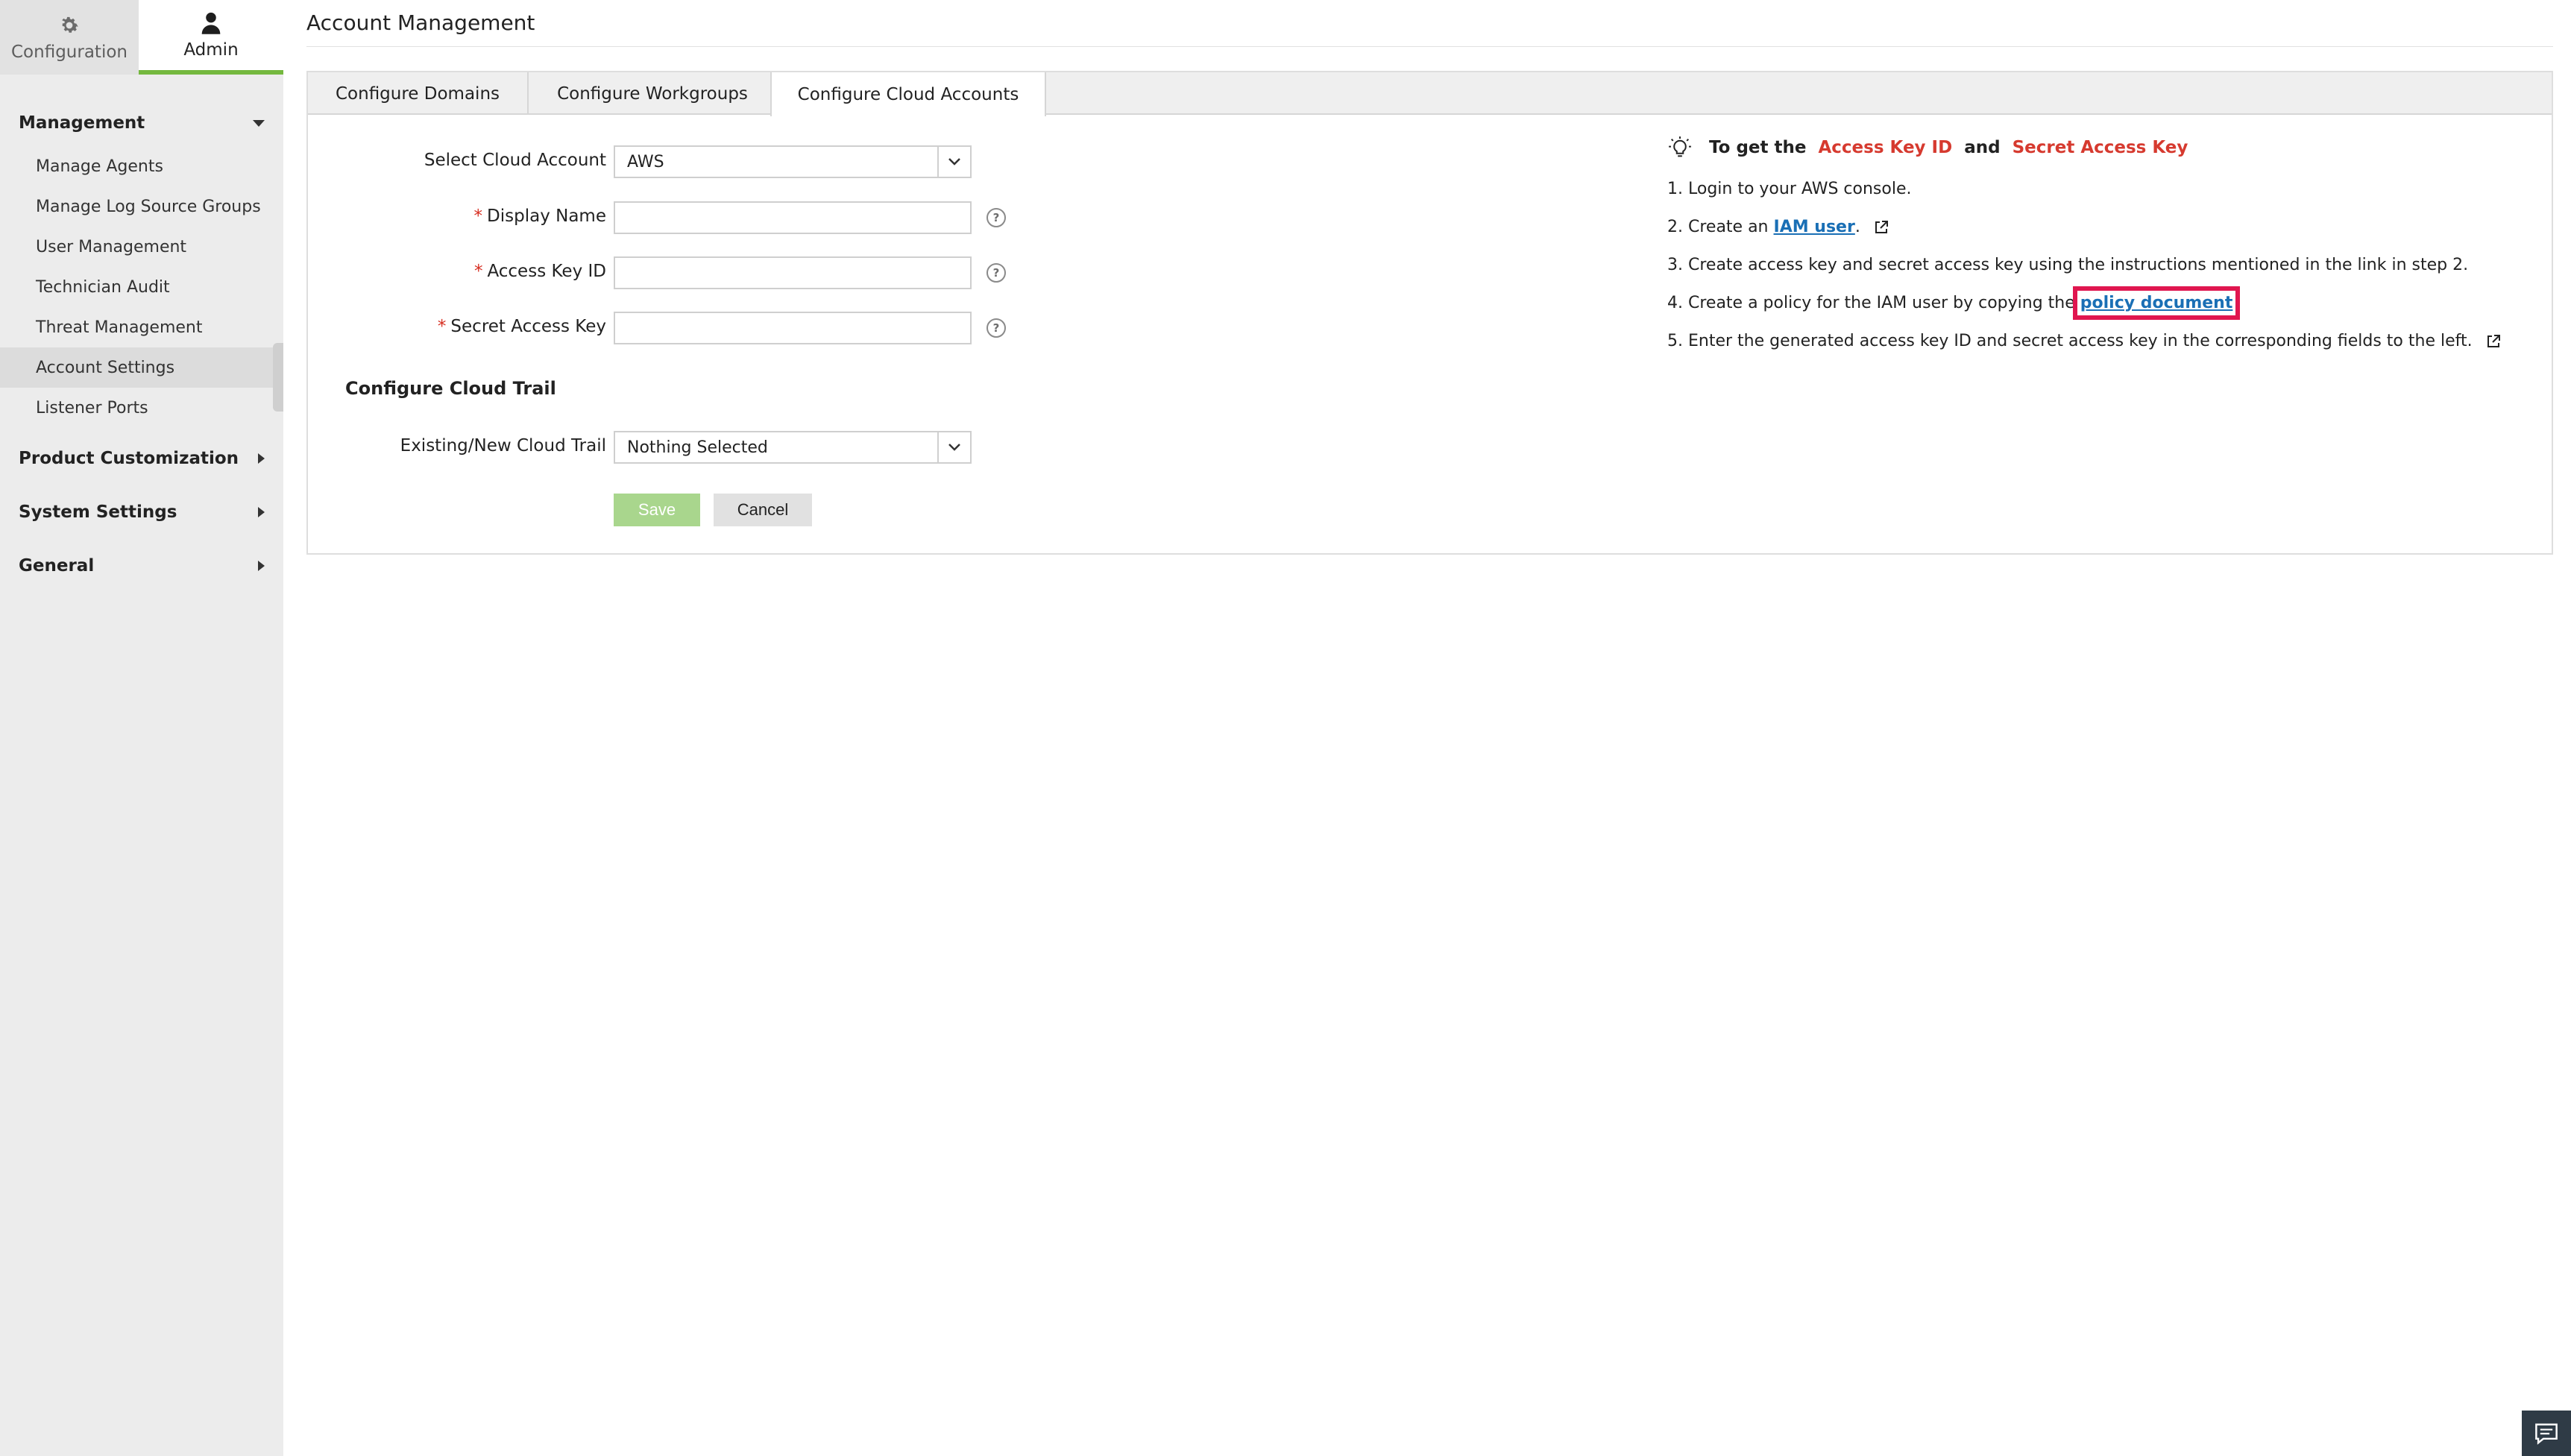 This screenshot has height=1456, width=2571. Describe the element at coordinates (657, 510) in the screenshot. I see `save-button: Save` at that location.